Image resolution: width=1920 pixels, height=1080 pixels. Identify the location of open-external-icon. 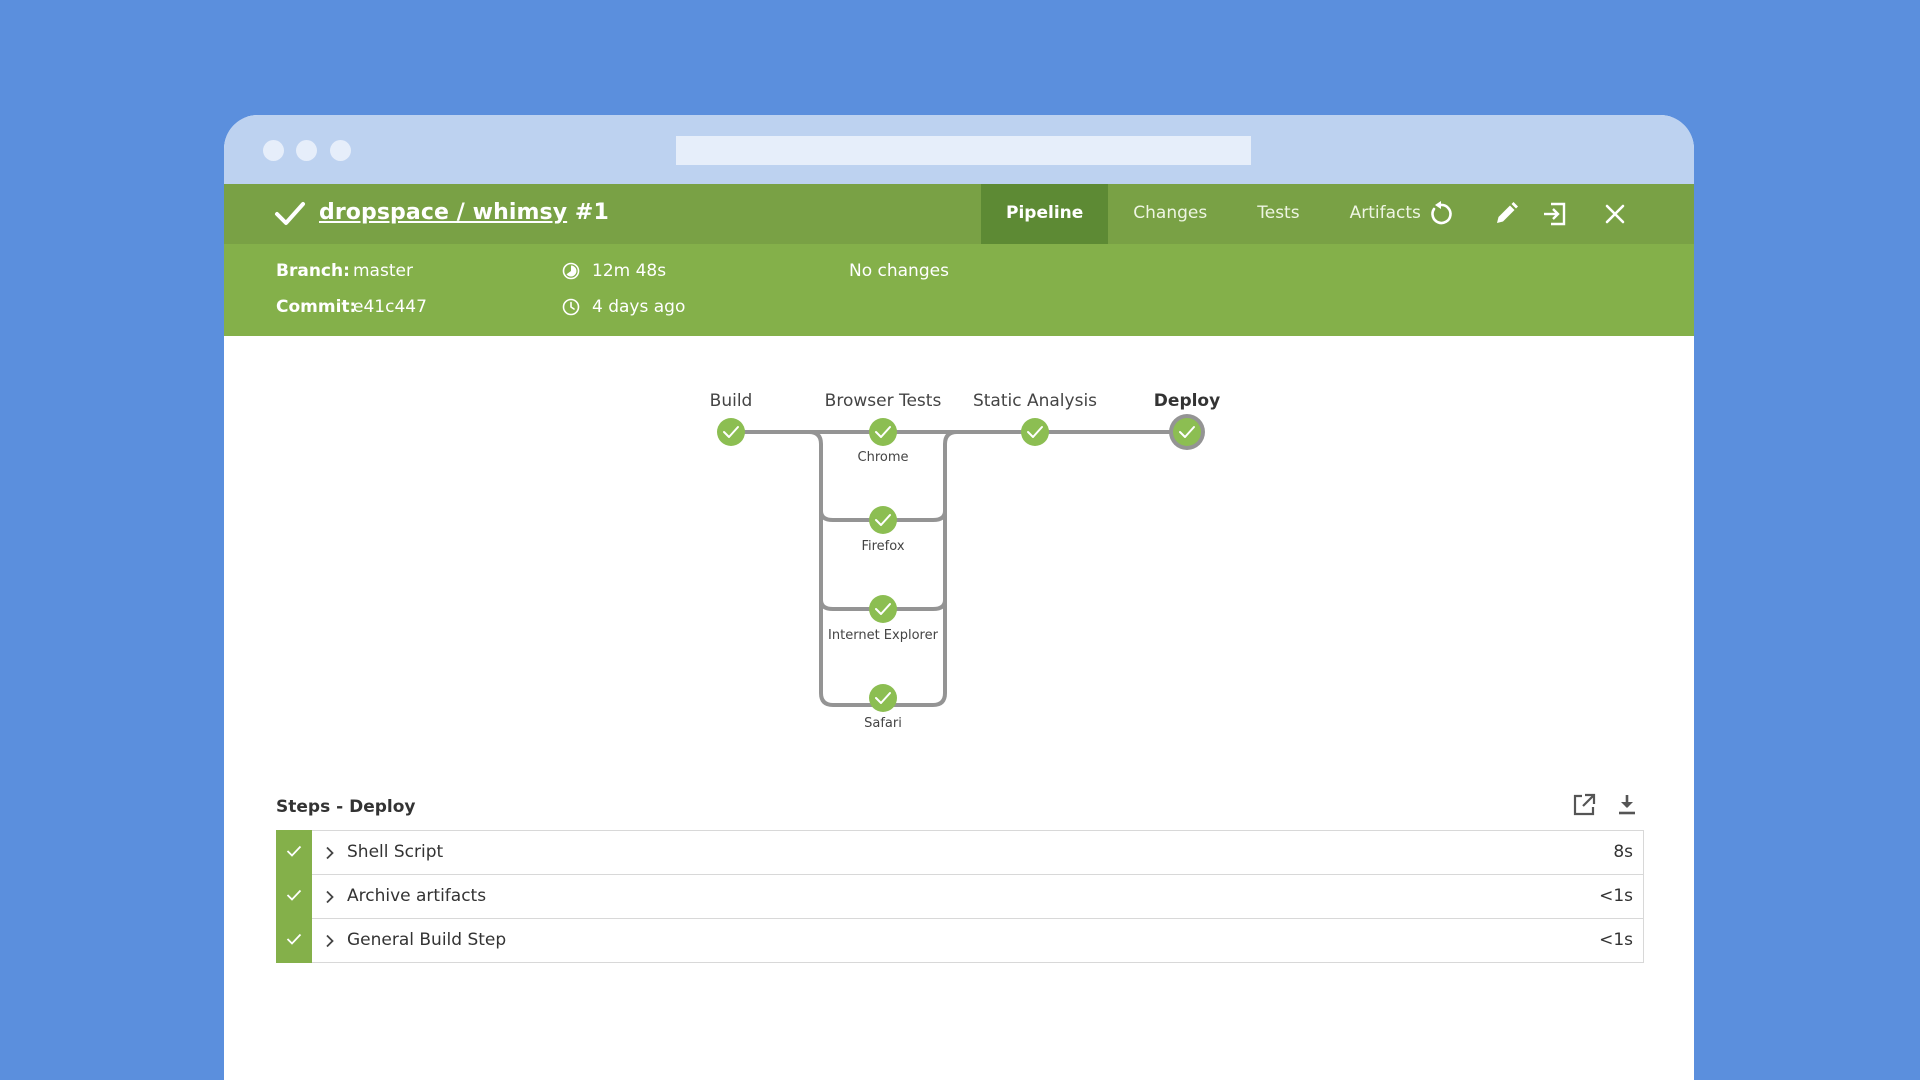
(1584, 805).